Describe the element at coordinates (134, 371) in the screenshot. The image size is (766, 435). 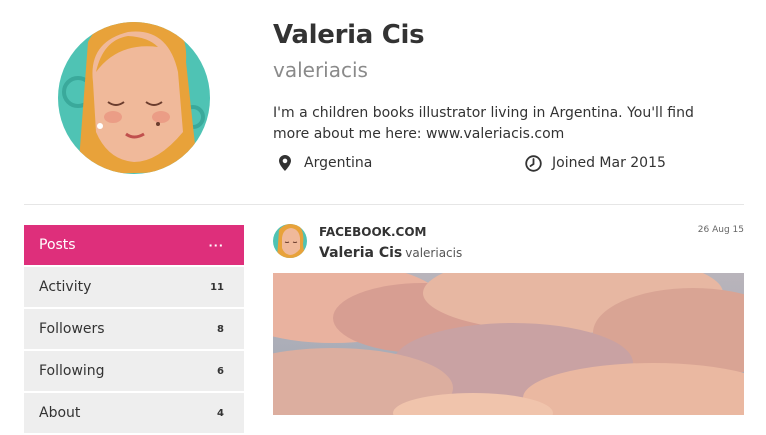
I see `sidebar-item-following: Following 6` at that location.